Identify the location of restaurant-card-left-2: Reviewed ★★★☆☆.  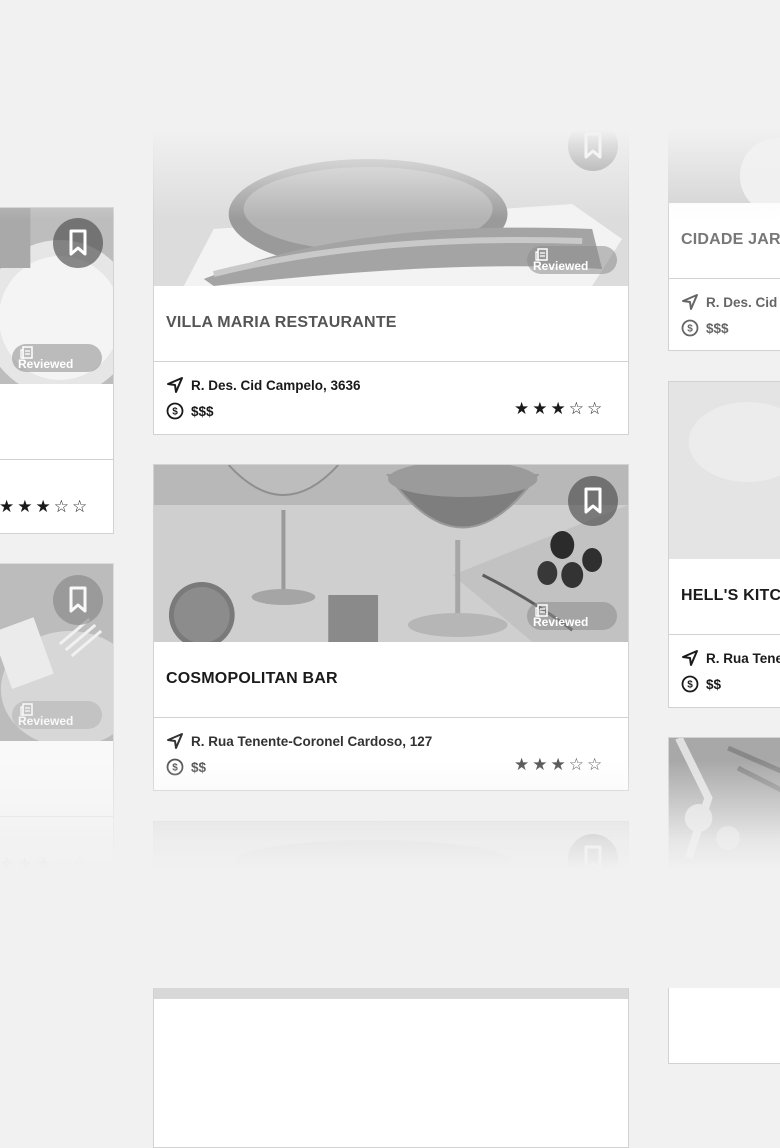
(57, 726).